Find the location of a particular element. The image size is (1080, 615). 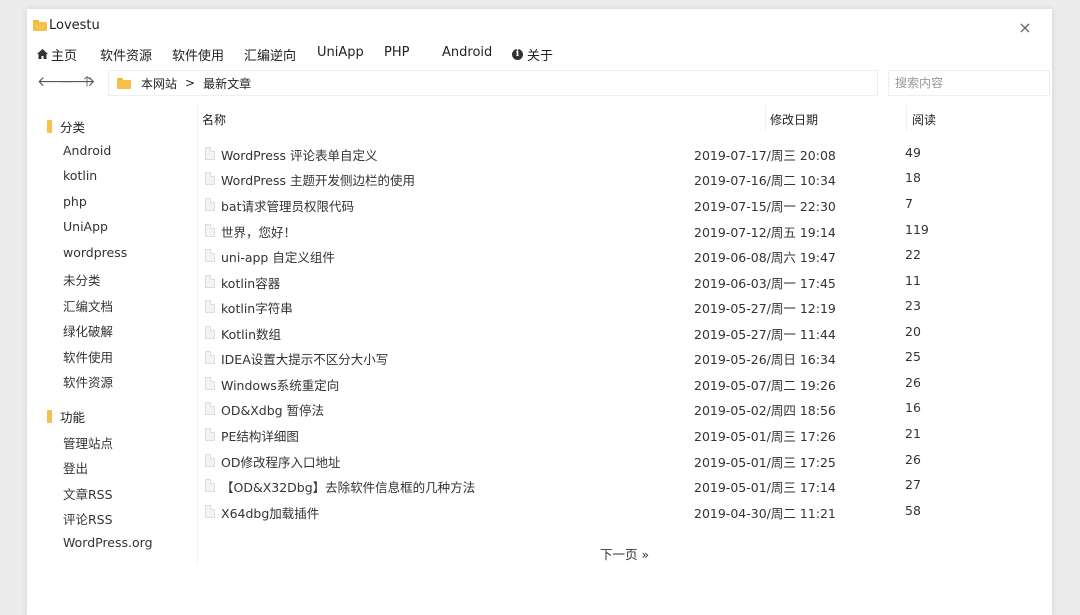

post-date: 2019-06-08/周六 19:47 is located at coordinates (765, 257).